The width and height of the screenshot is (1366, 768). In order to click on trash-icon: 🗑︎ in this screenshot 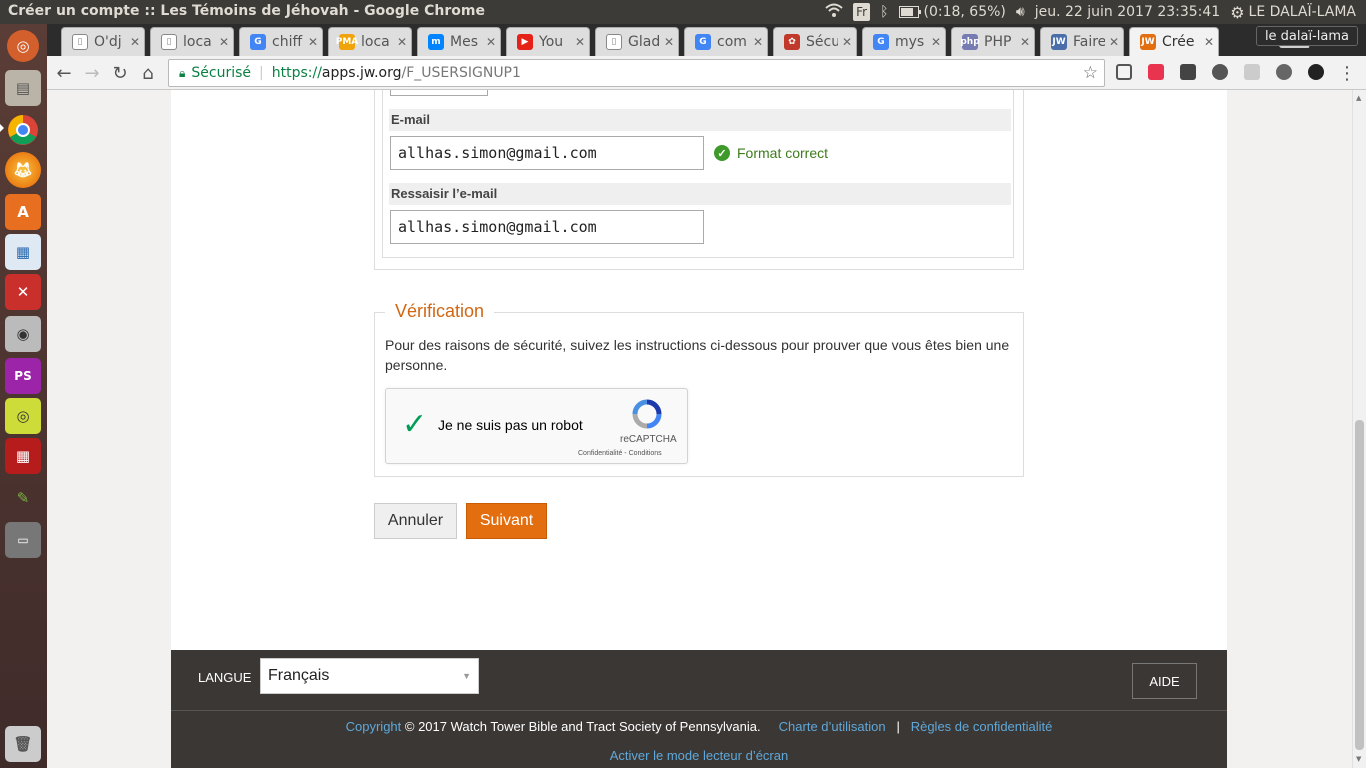, I will do `click(23, 744)`.